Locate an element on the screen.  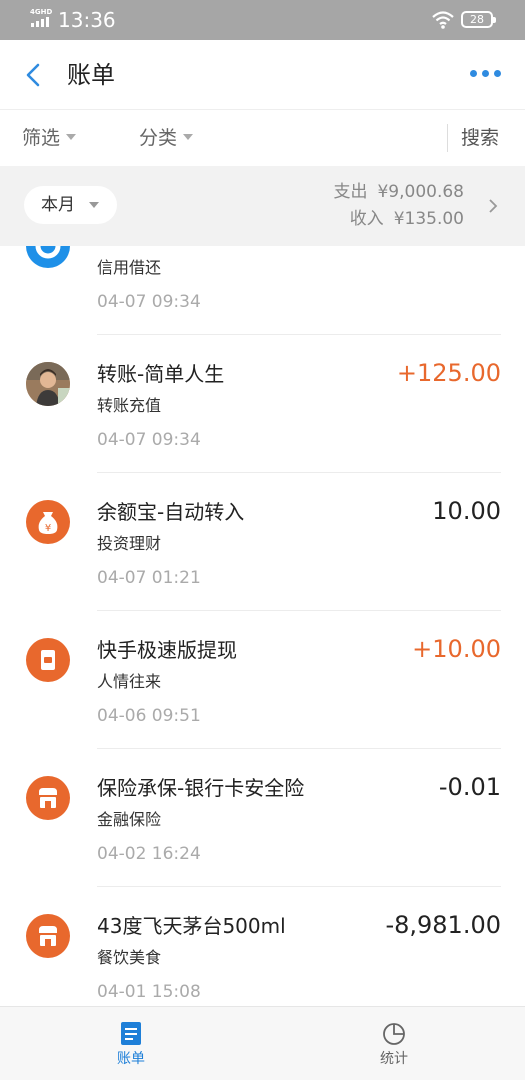
transaction-amount: +10.00 is located at coordinates (456, 649).